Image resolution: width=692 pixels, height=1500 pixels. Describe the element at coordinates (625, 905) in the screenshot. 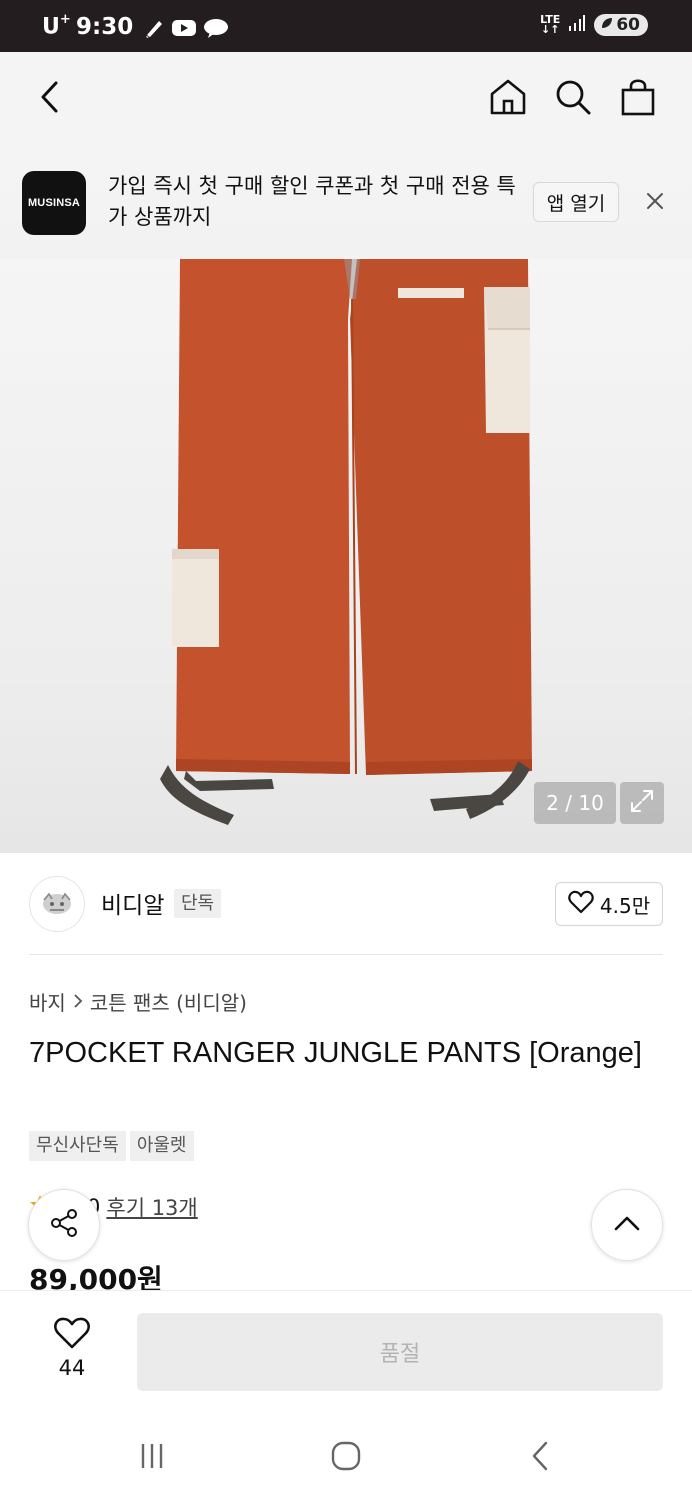

I see `brand-like-count: 4.5만` at that location.